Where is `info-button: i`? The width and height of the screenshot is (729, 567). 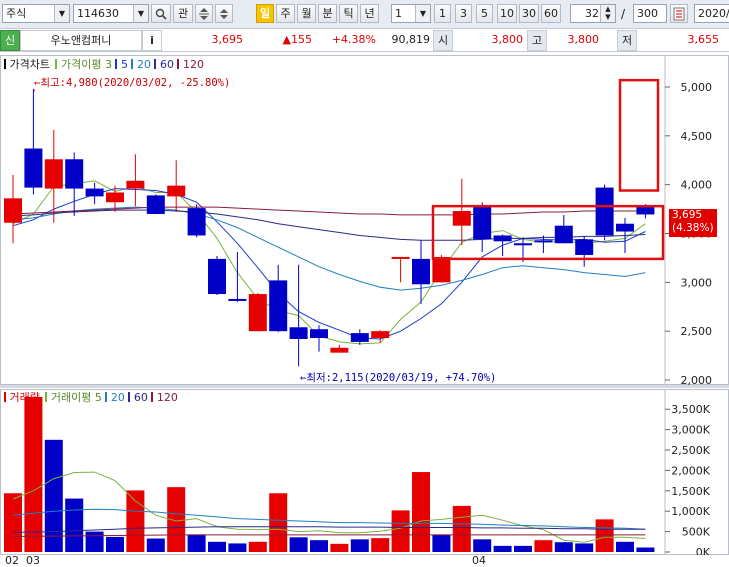 info-button: i is located at coordinates (152, 40).